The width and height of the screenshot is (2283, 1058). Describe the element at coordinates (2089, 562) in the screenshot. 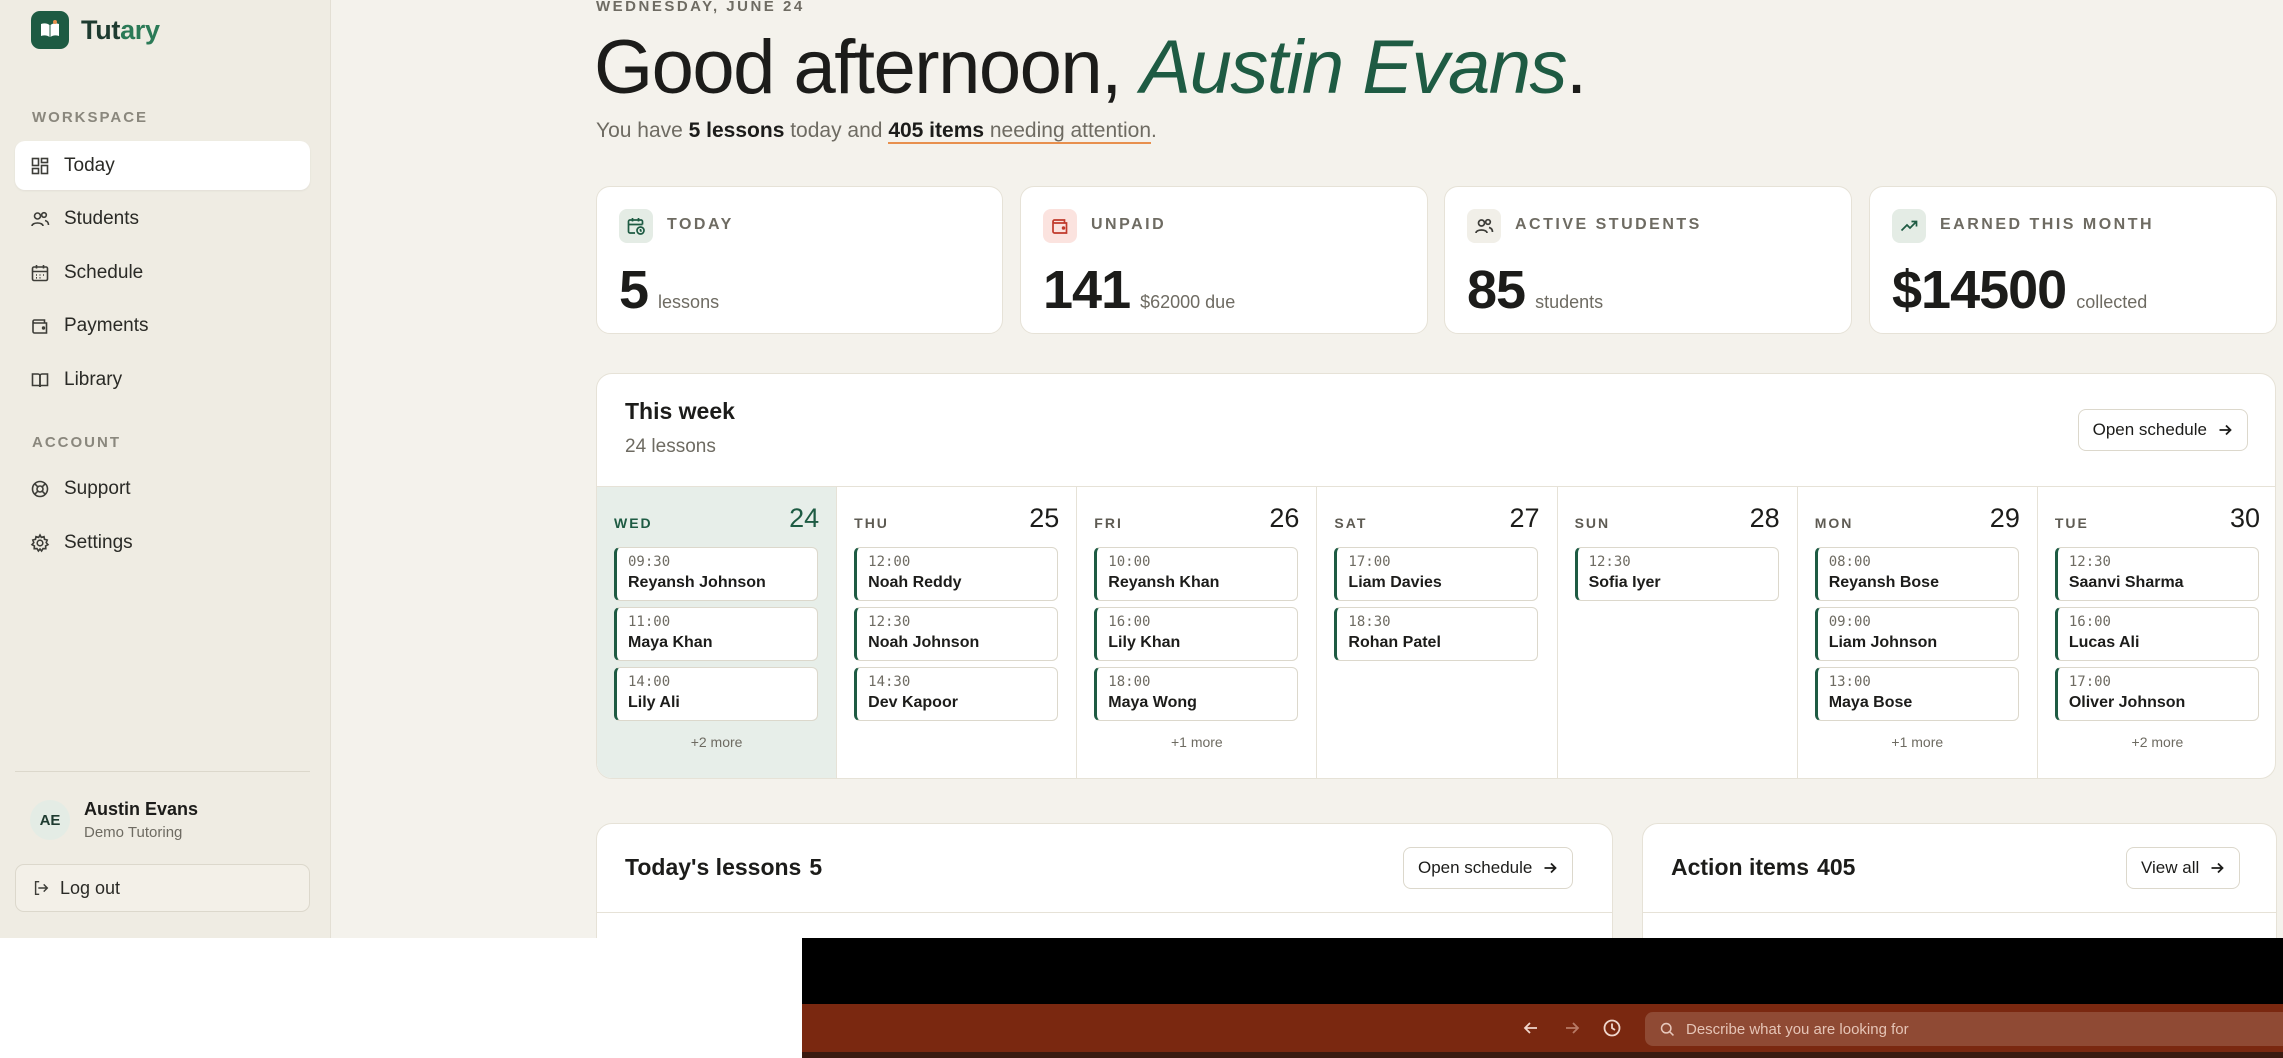

I see `lesson-time: 12:30` at that location.